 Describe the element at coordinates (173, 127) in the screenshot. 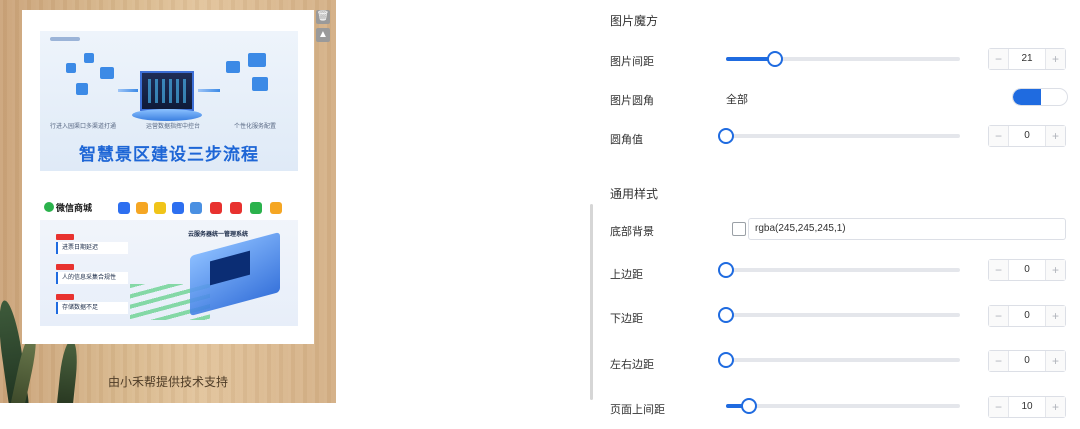

I see `caption: 运营数据指挥中控台` at that location.